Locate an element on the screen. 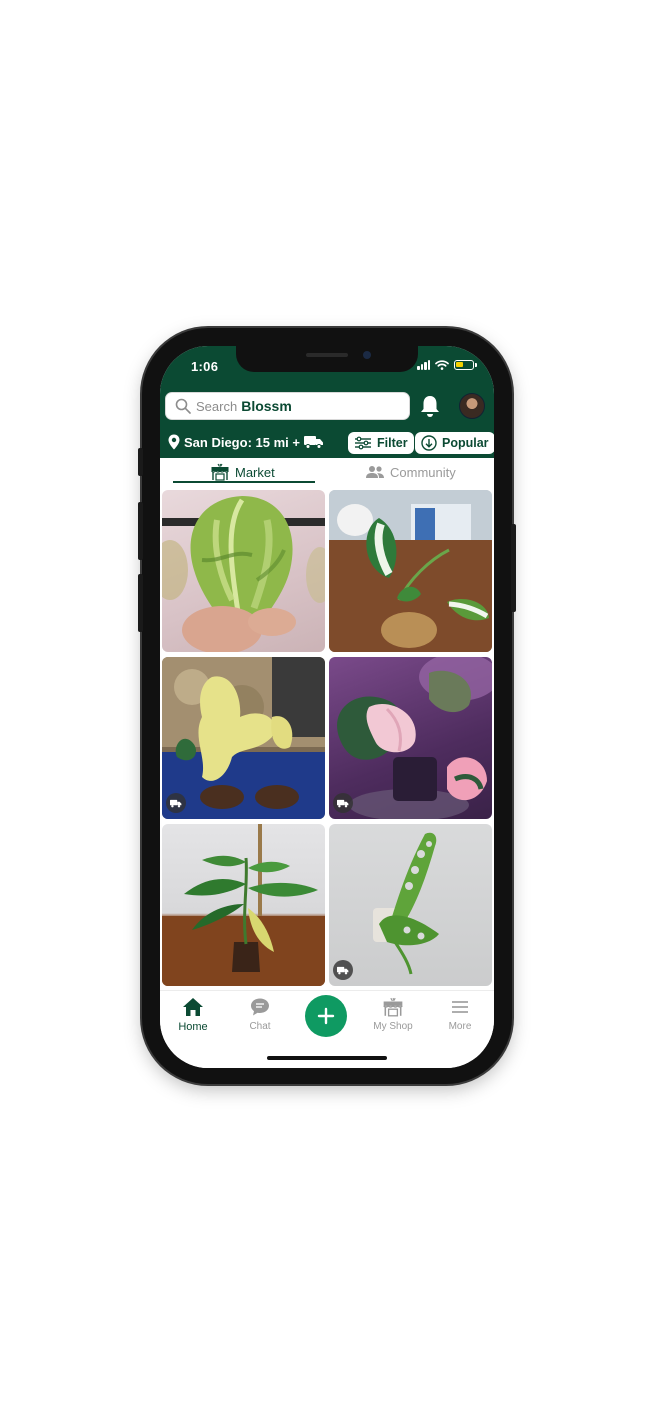 The width and height of the screenshot is (652, 1412). tab-community: Community is located at coordinates (410, 472).